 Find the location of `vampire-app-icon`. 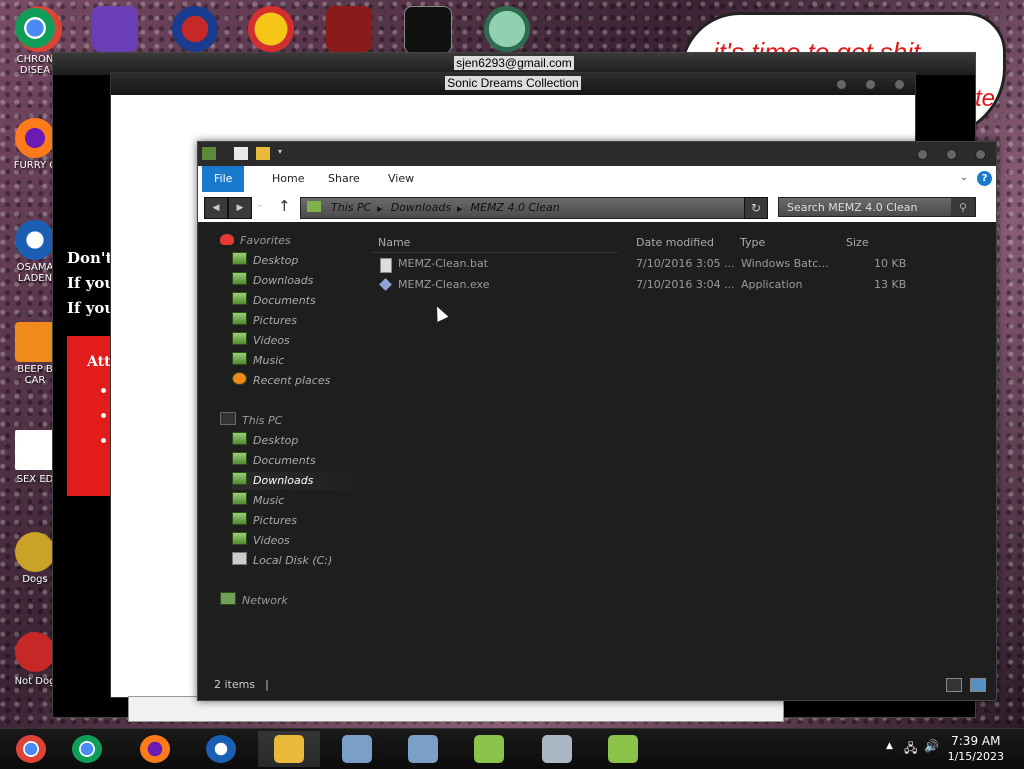

vampire-app-icon is located at coordinates (349, 29).